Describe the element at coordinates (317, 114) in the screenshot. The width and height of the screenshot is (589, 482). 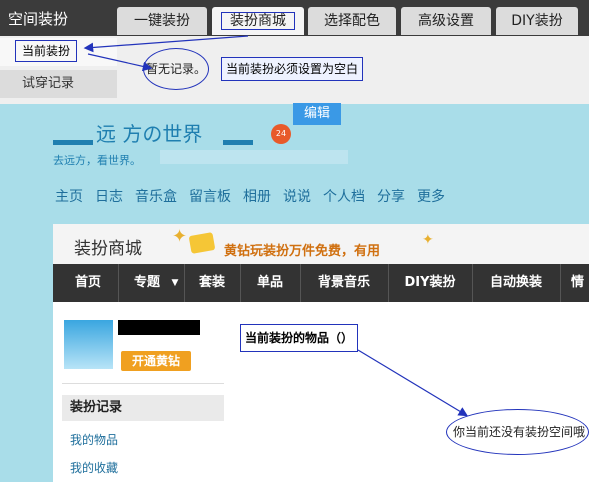
I see `edit-button: 编辑` at that location.